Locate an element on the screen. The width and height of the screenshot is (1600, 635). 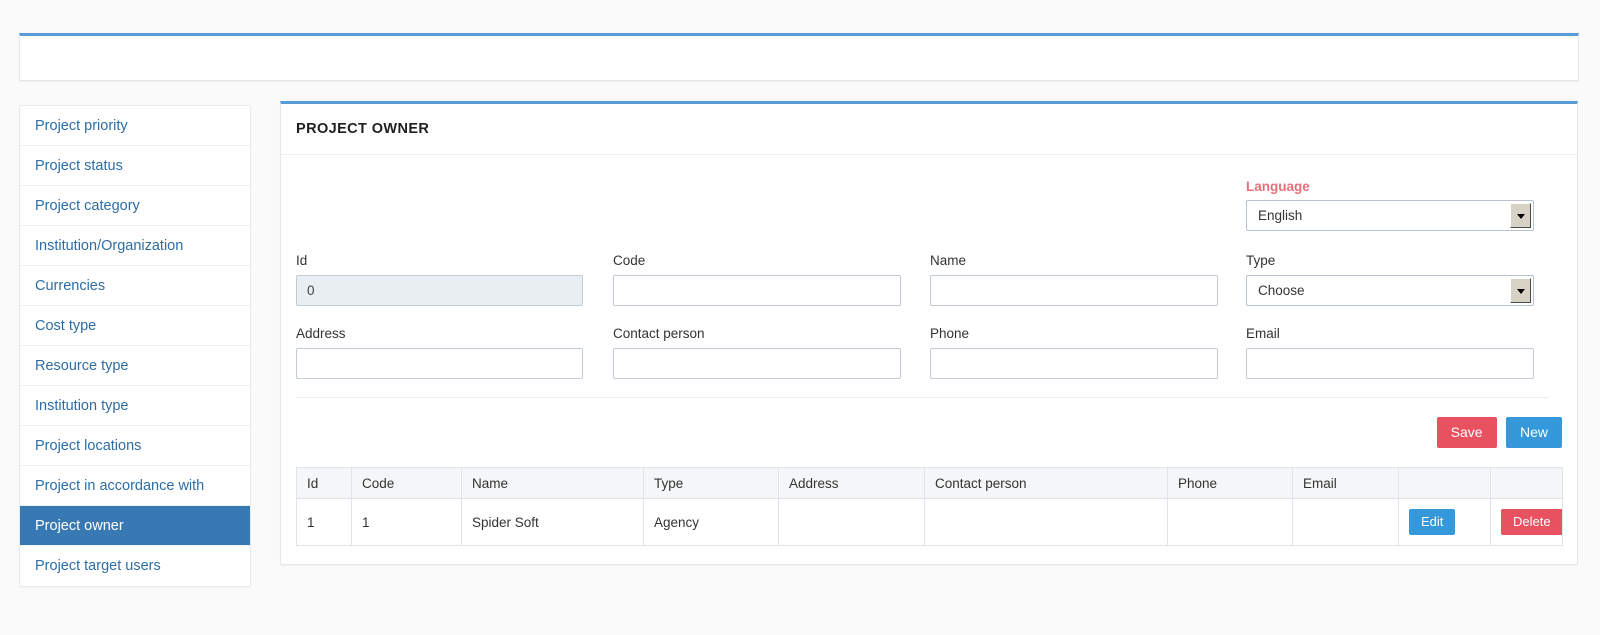
sidebar-item-institution-type: Institution type is located at coordinates (135, 406).